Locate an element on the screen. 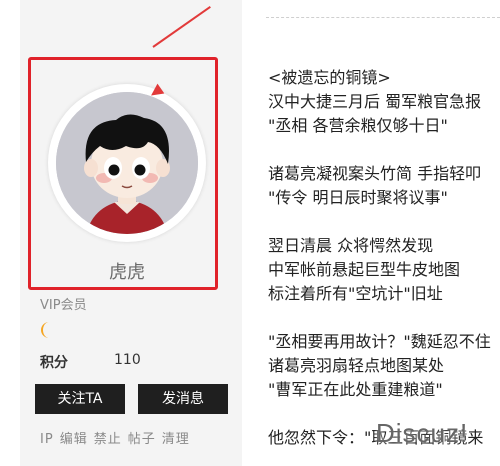  user-group: VIP会员 is located at coordinates (63, 303).